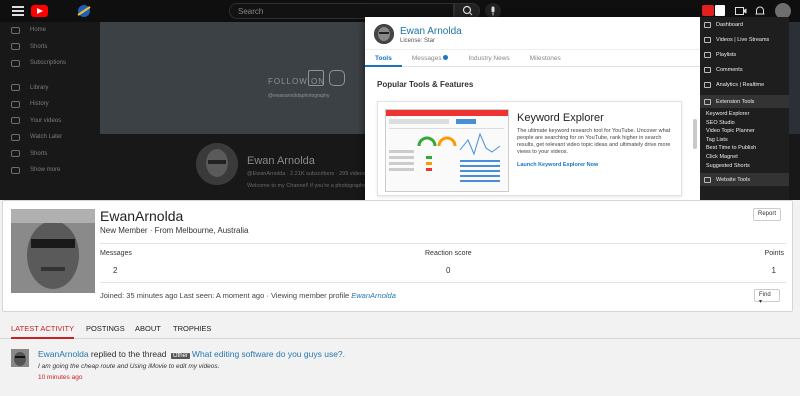 The height and width of the screenshot is (396, 800). I want to click on sidebar-item-watch-later: Watch Later, so click(46, 137).